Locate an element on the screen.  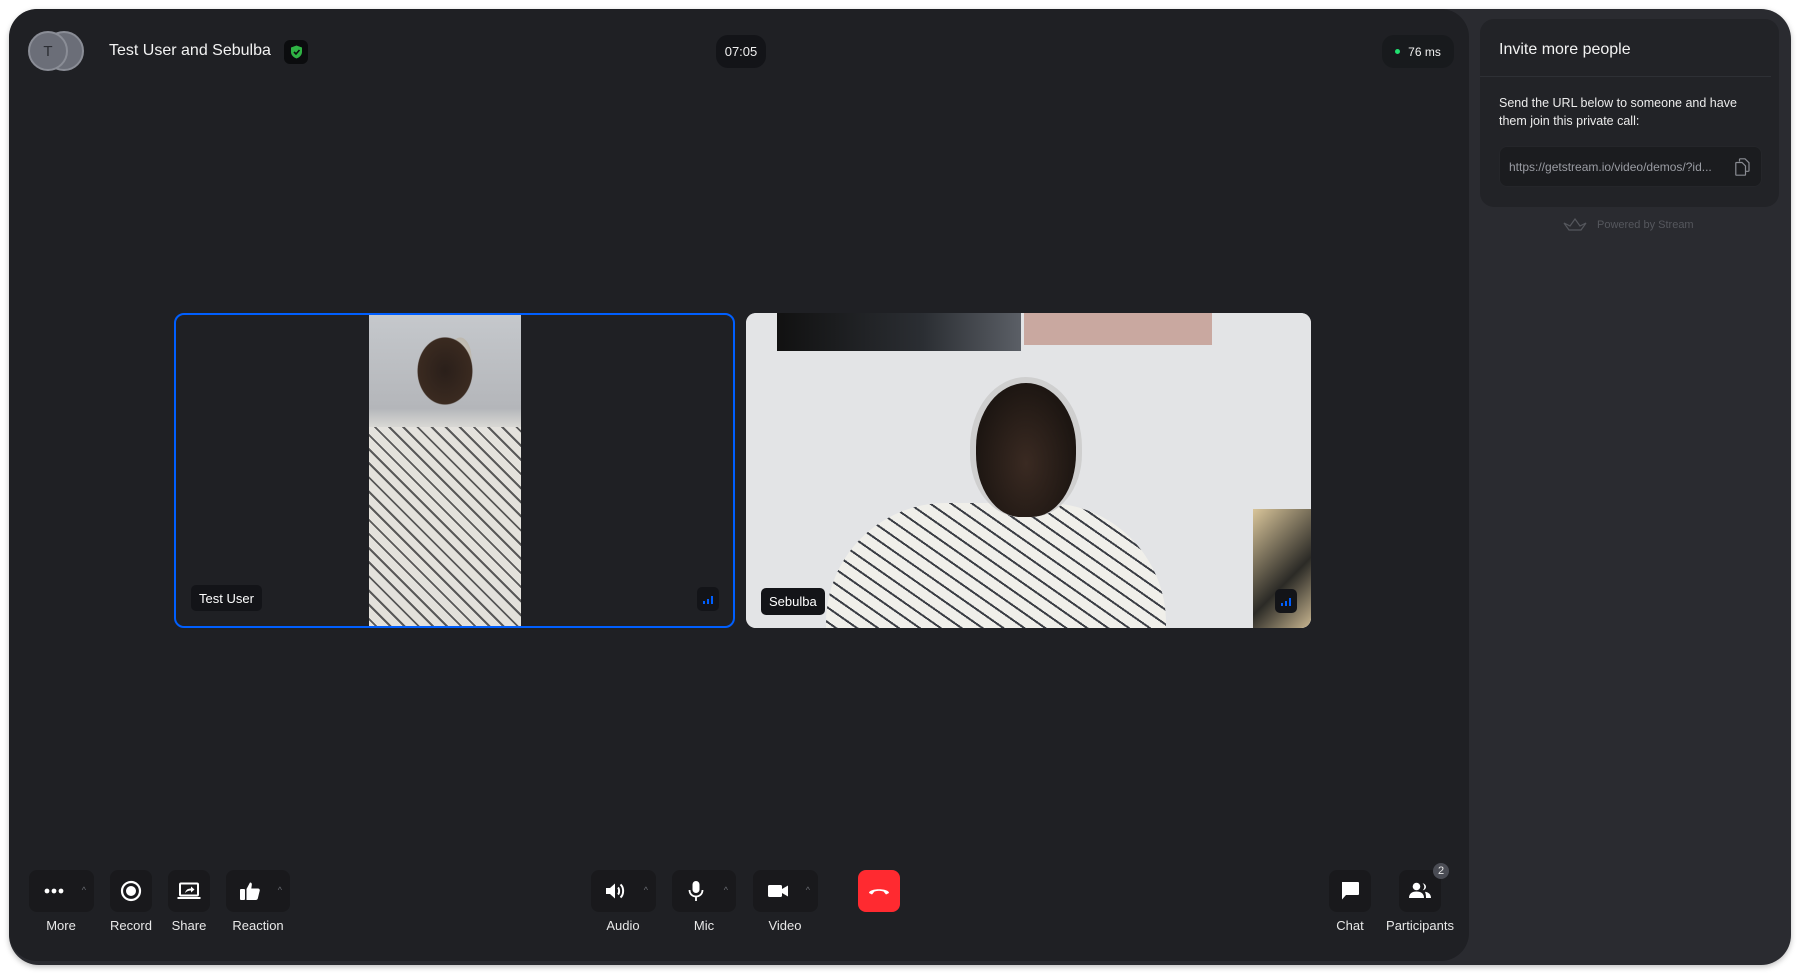
participant-count-badge: 2 is located at coordinates (1441, 871).